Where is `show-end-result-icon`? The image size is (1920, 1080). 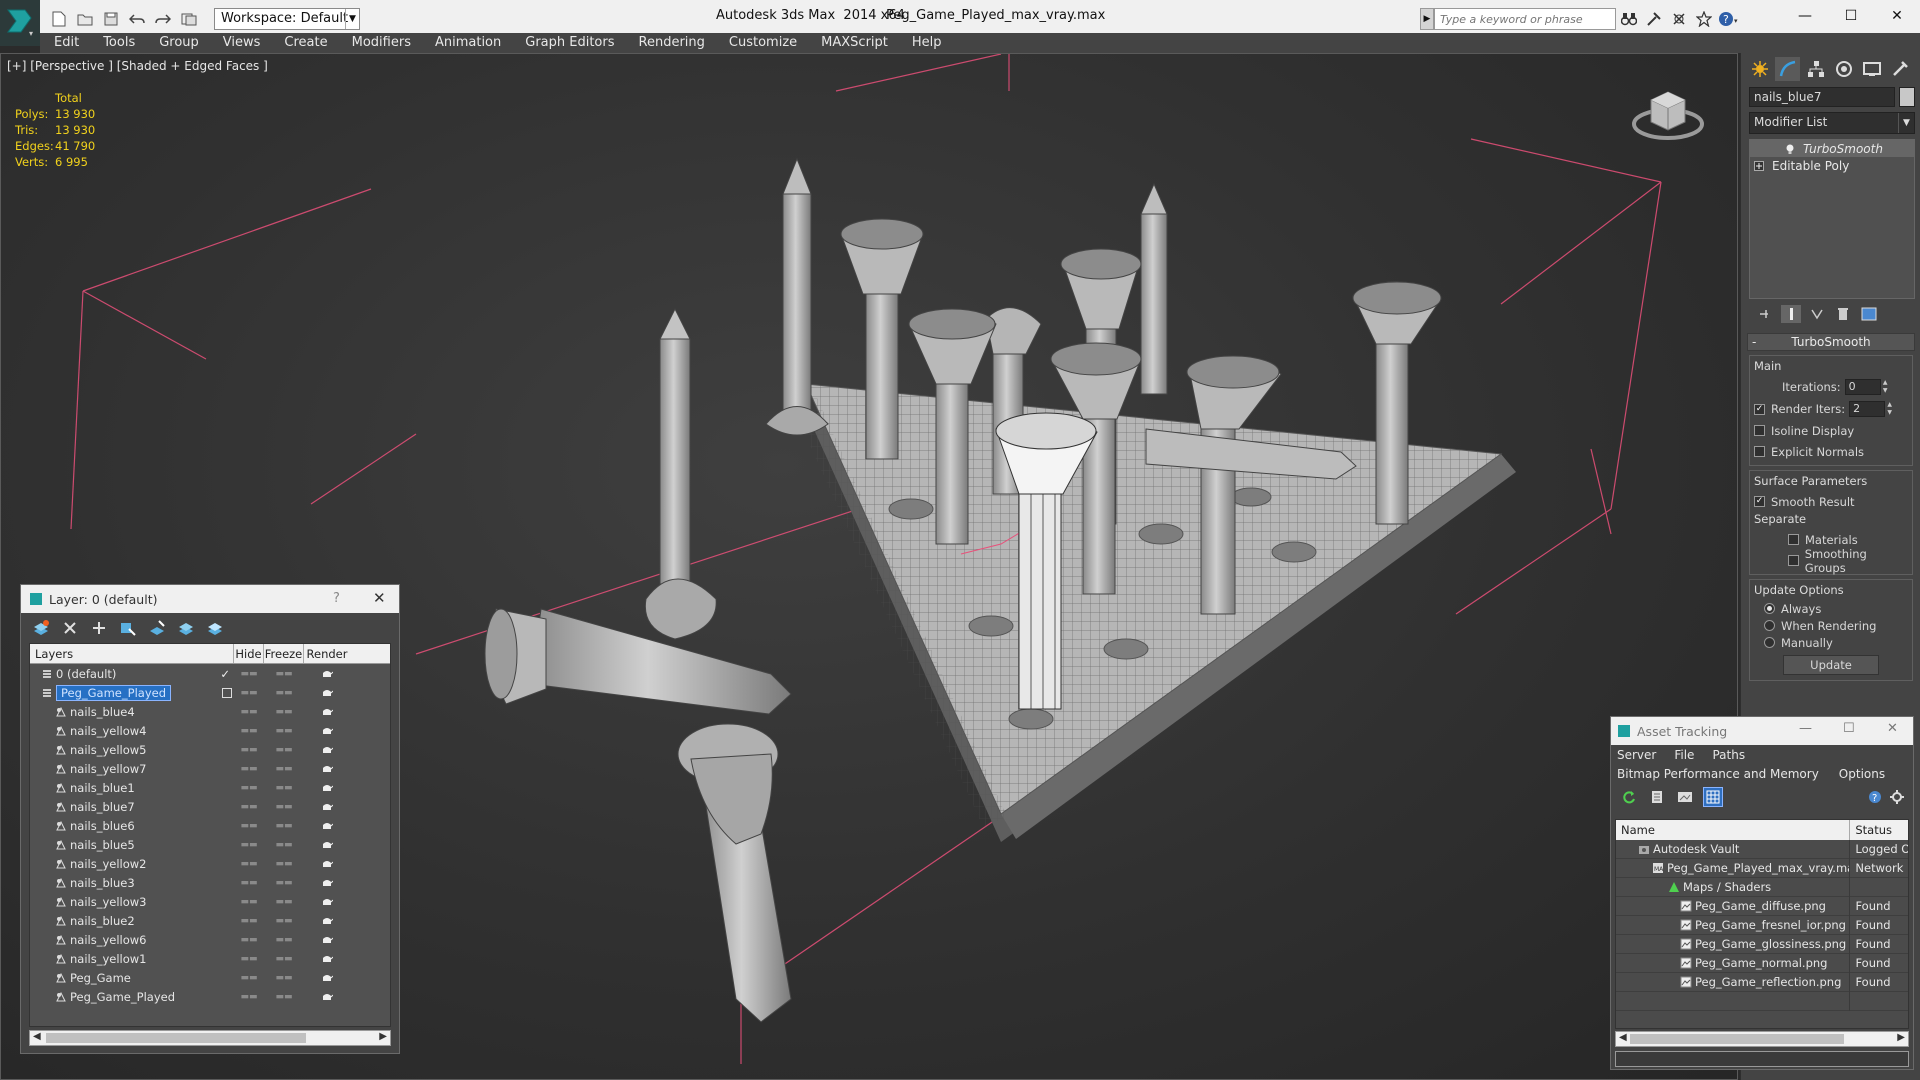
show-end-result-icon is located at coordinates (1791, 314).